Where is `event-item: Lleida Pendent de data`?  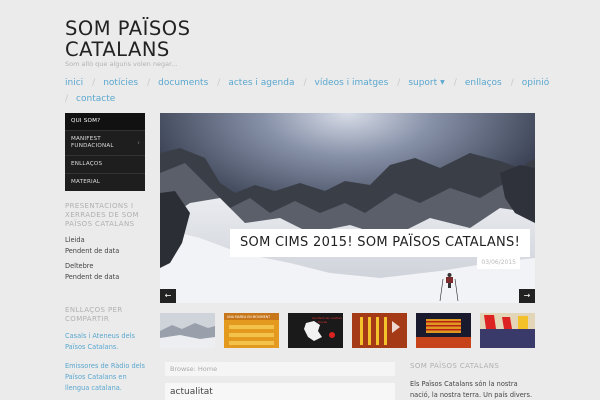
event-item: Lleida Pendent de data is located at coordinates (105, 246).